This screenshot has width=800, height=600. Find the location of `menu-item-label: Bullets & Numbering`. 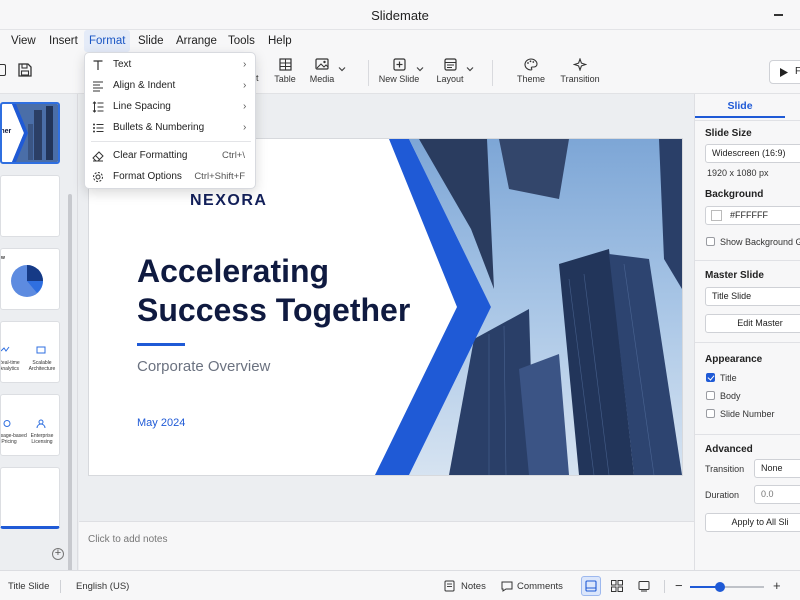

menu-item-label: Bullets & Numbering is located at coordinates (159, 127).